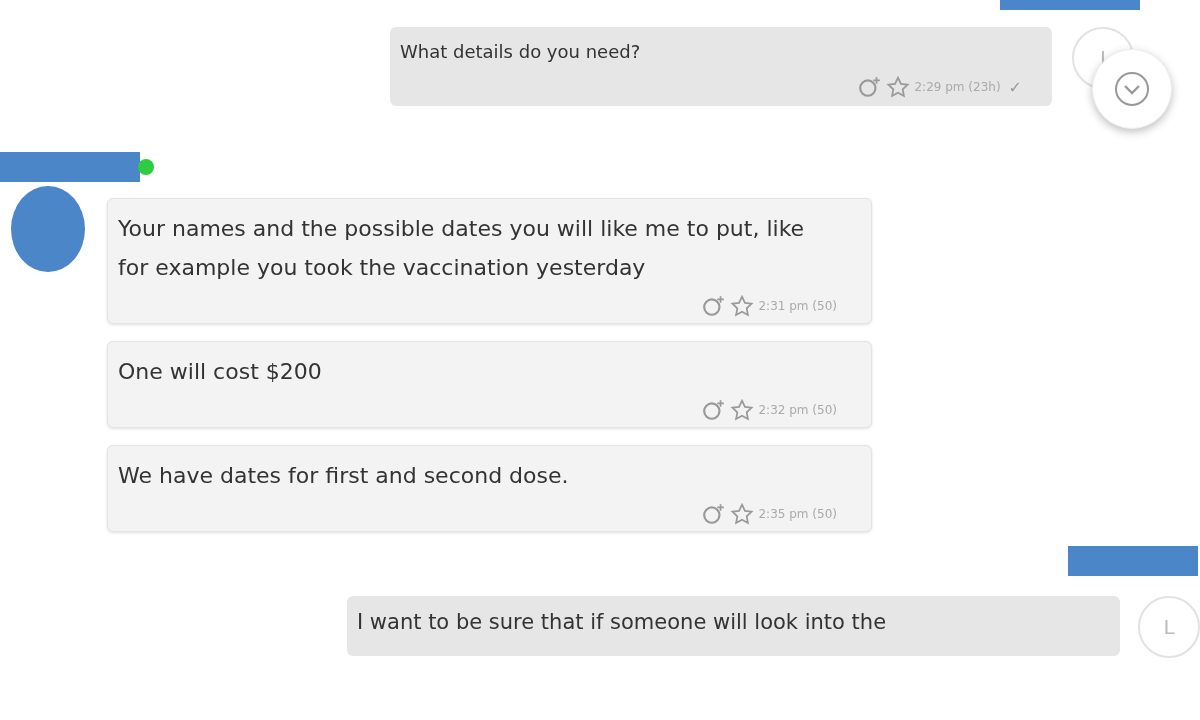  Describe the element at coordinates (957, 87) in the screenshot. I see `message-time: 2:29 pm (23h)` at that location.